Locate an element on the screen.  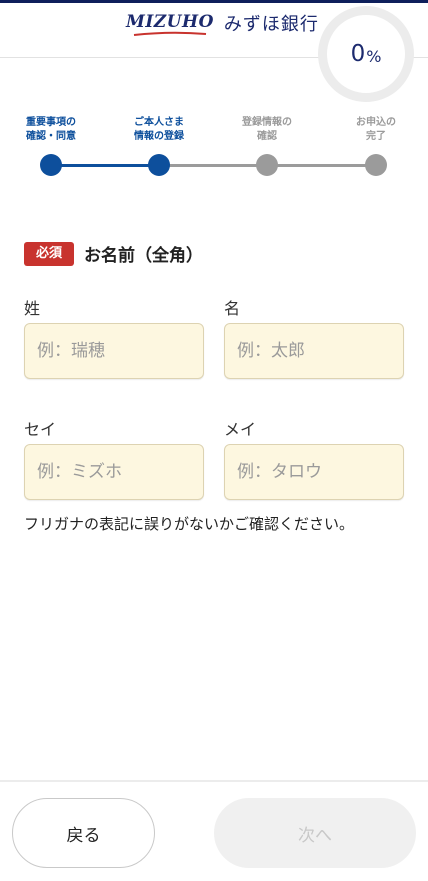
progress-value: 0 is located at coordinates (358, 54).